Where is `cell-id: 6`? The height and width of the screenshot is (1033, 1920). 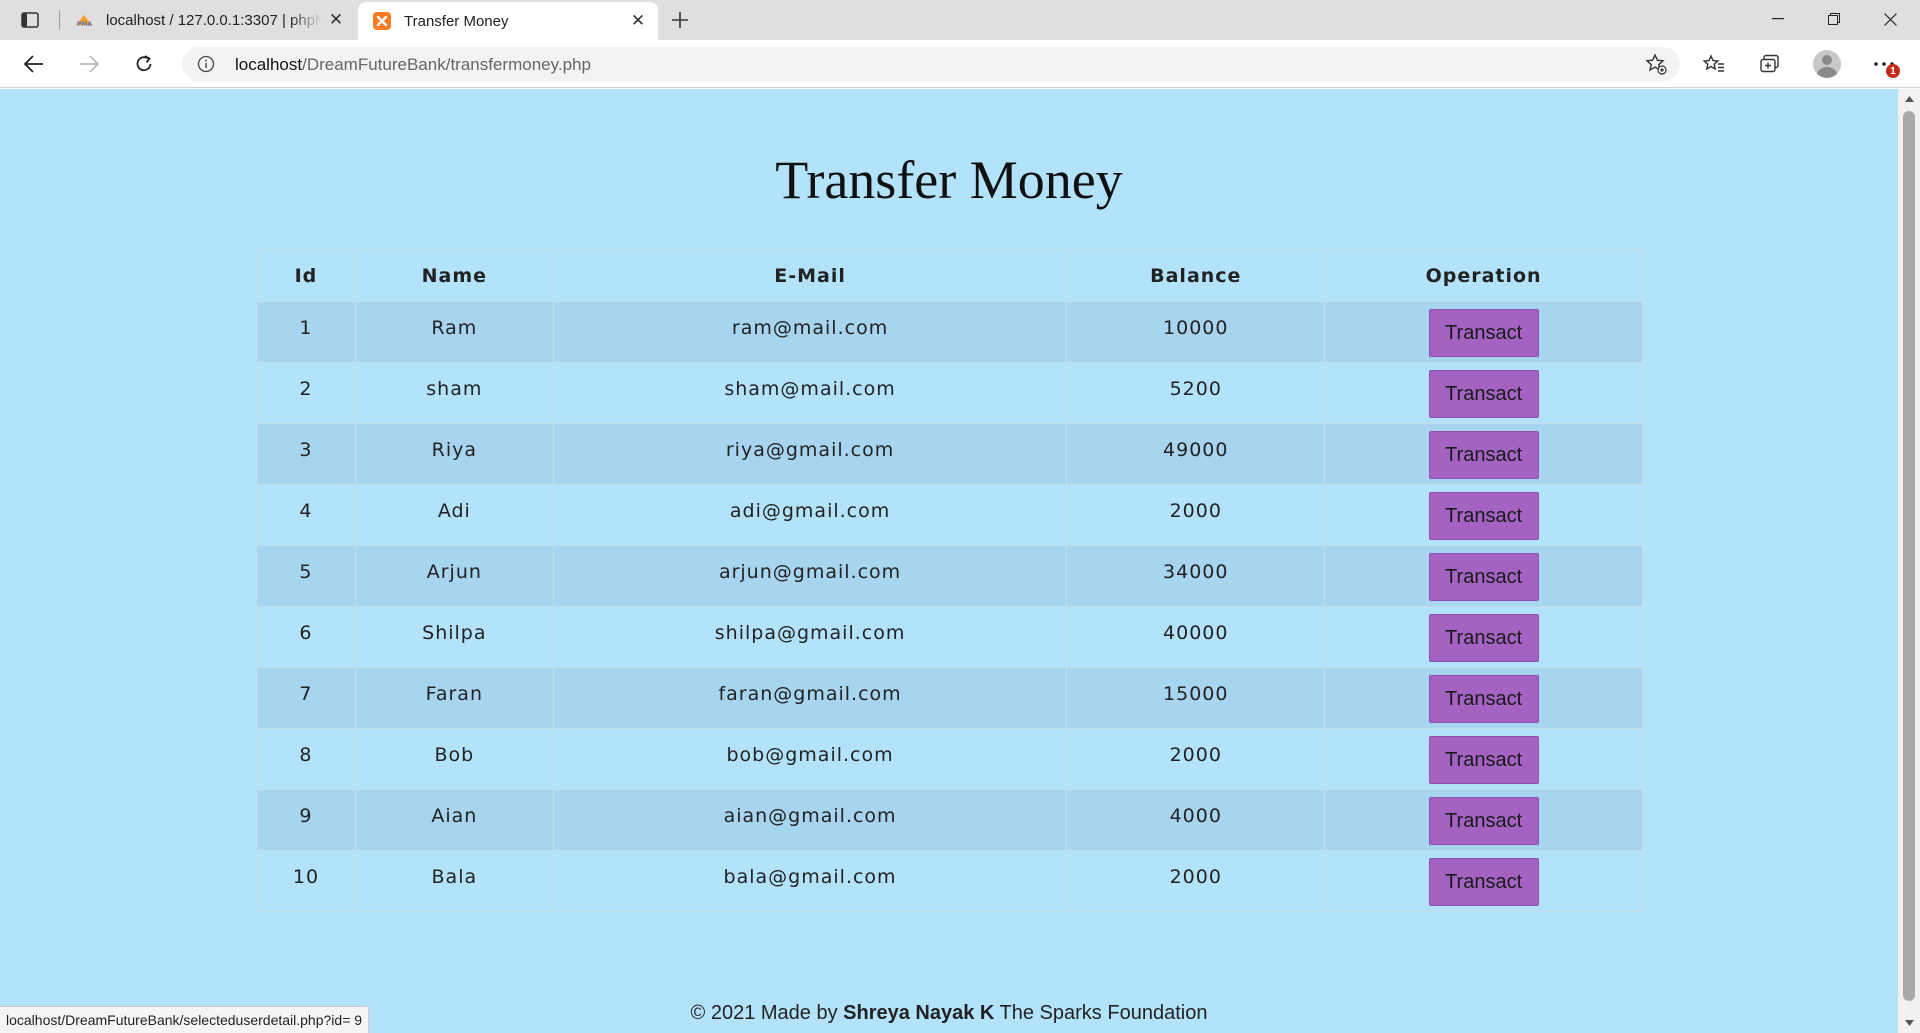 cell-id: 6 is located at coordinates (306, 637).